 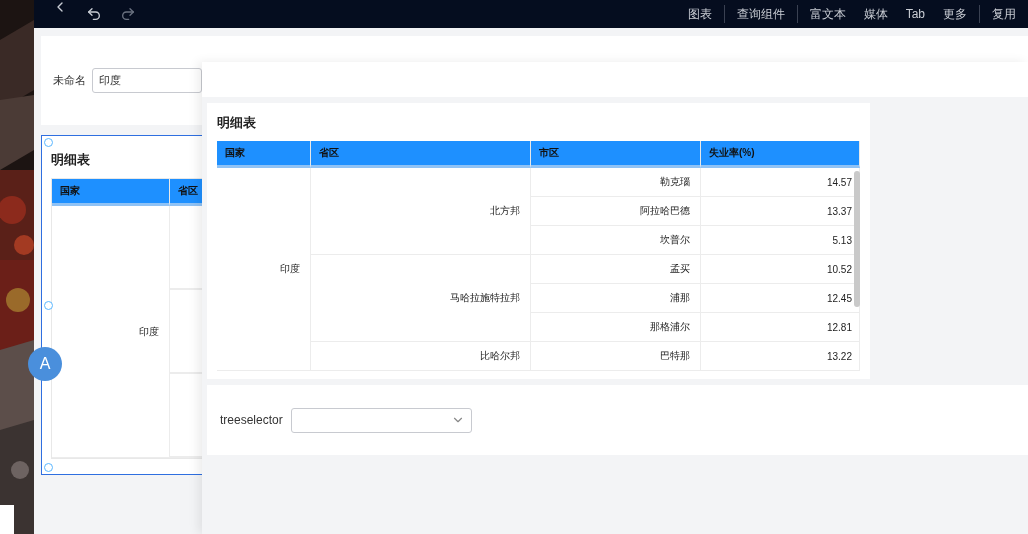 What do you see at coordinates (699, 14) in the screenshot?
I see `toolbar-menu-item: 图表` at bounding box center [699, 14].